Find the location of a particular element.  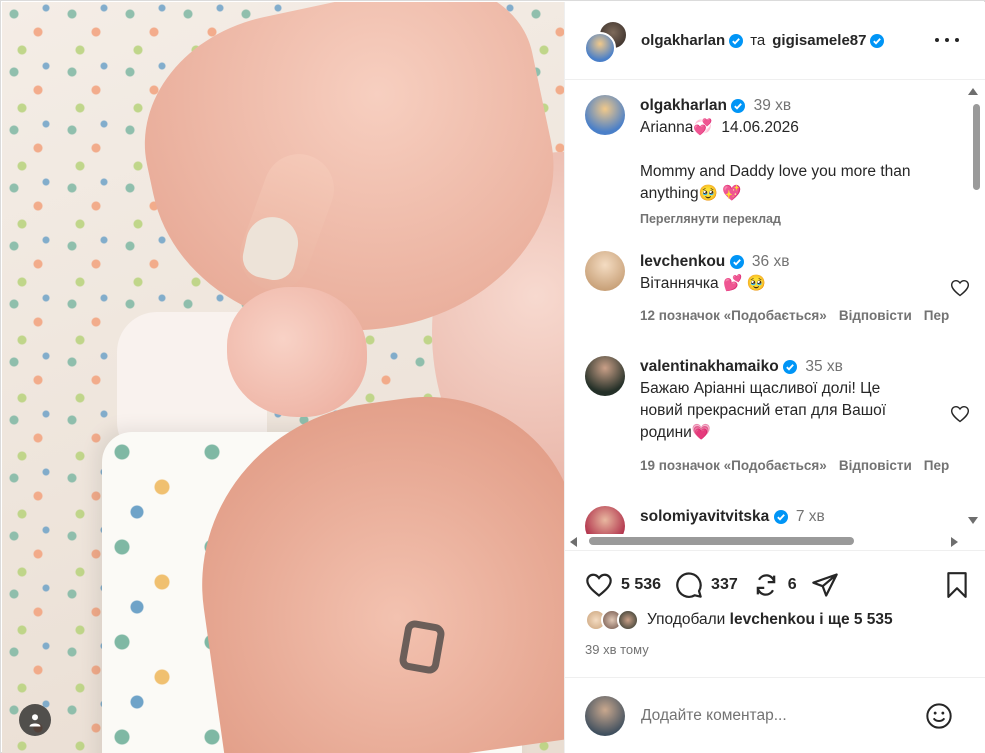

repost-icon is located at coordinates (766, 585).